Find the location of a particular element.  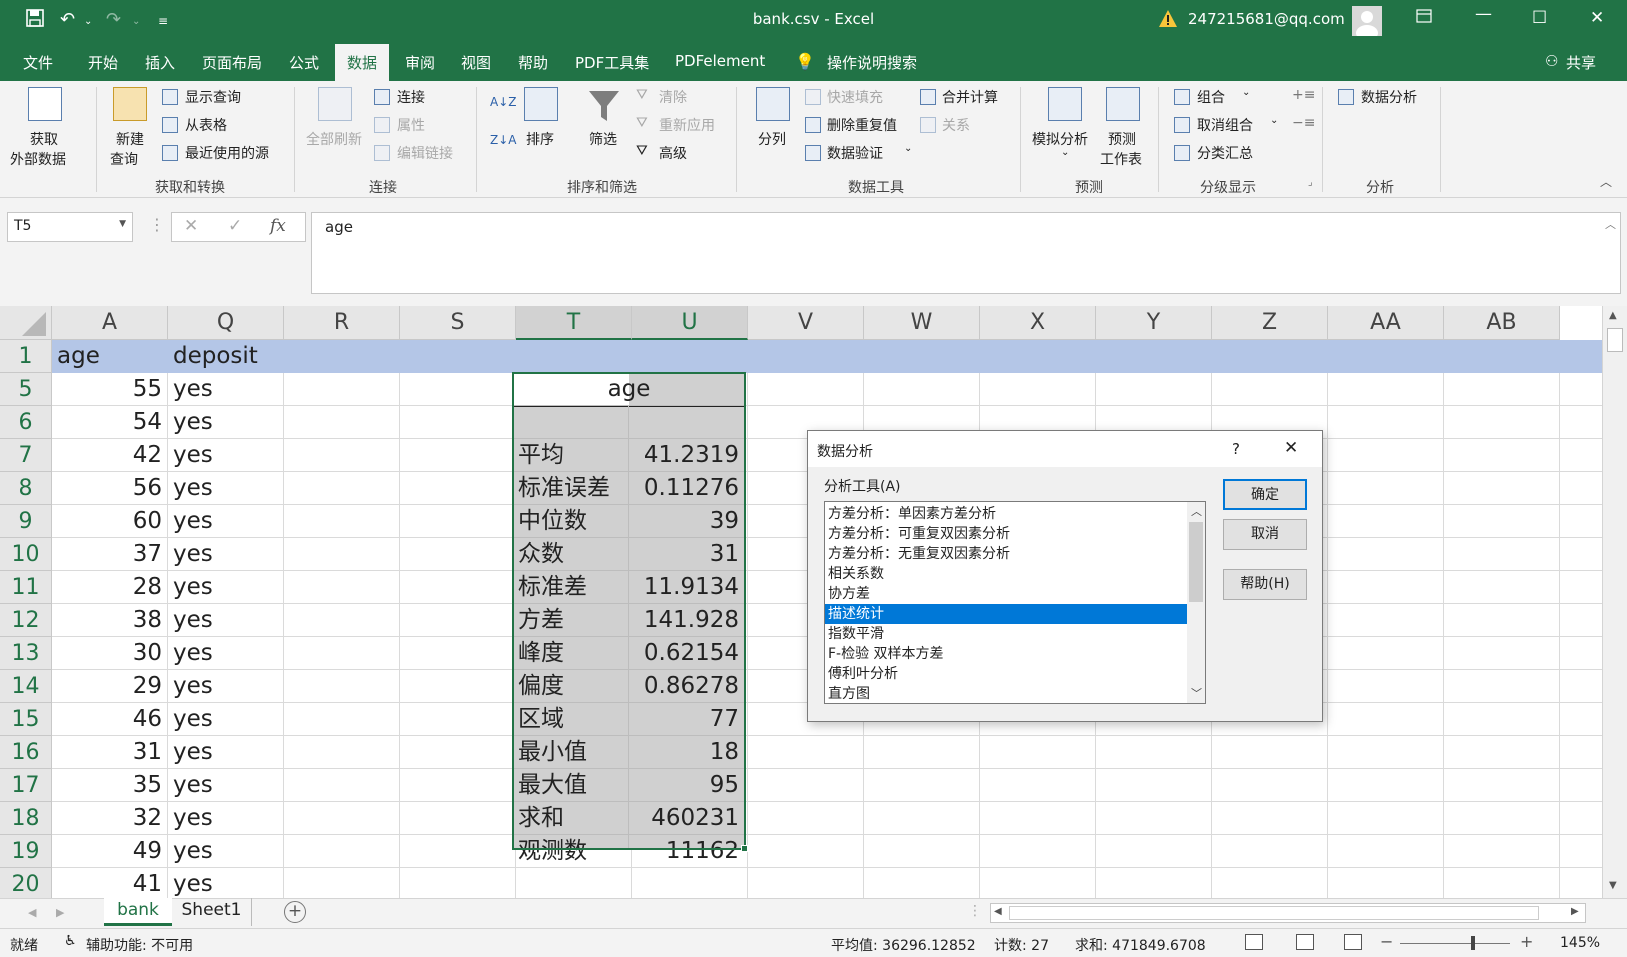

properties-button: 属性 is located at coordinates (411, 125).